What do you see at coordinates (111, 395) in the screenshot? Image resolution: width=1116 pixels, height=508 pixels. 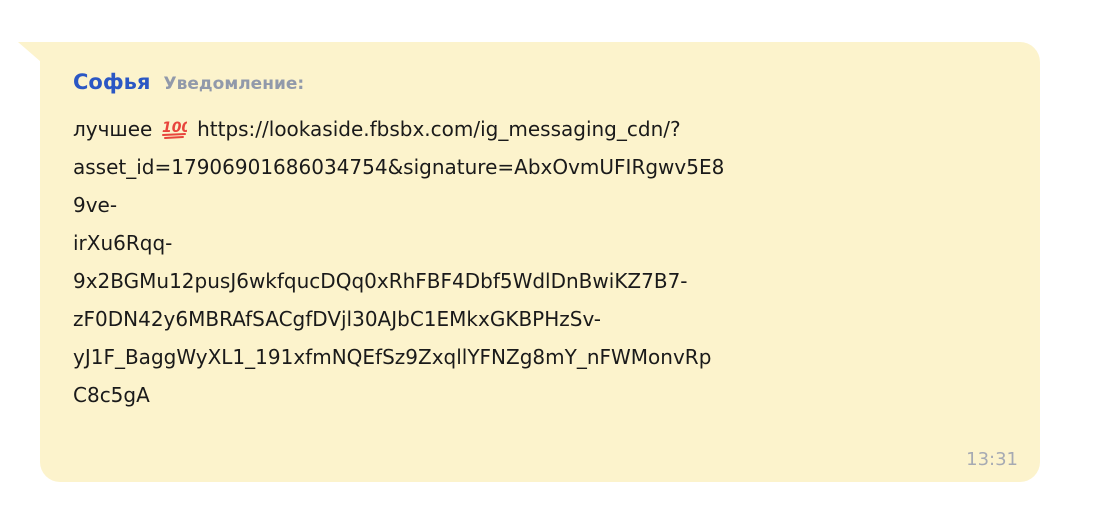 I see `message-line: C8c5gA` at bounding box center [111, 395].